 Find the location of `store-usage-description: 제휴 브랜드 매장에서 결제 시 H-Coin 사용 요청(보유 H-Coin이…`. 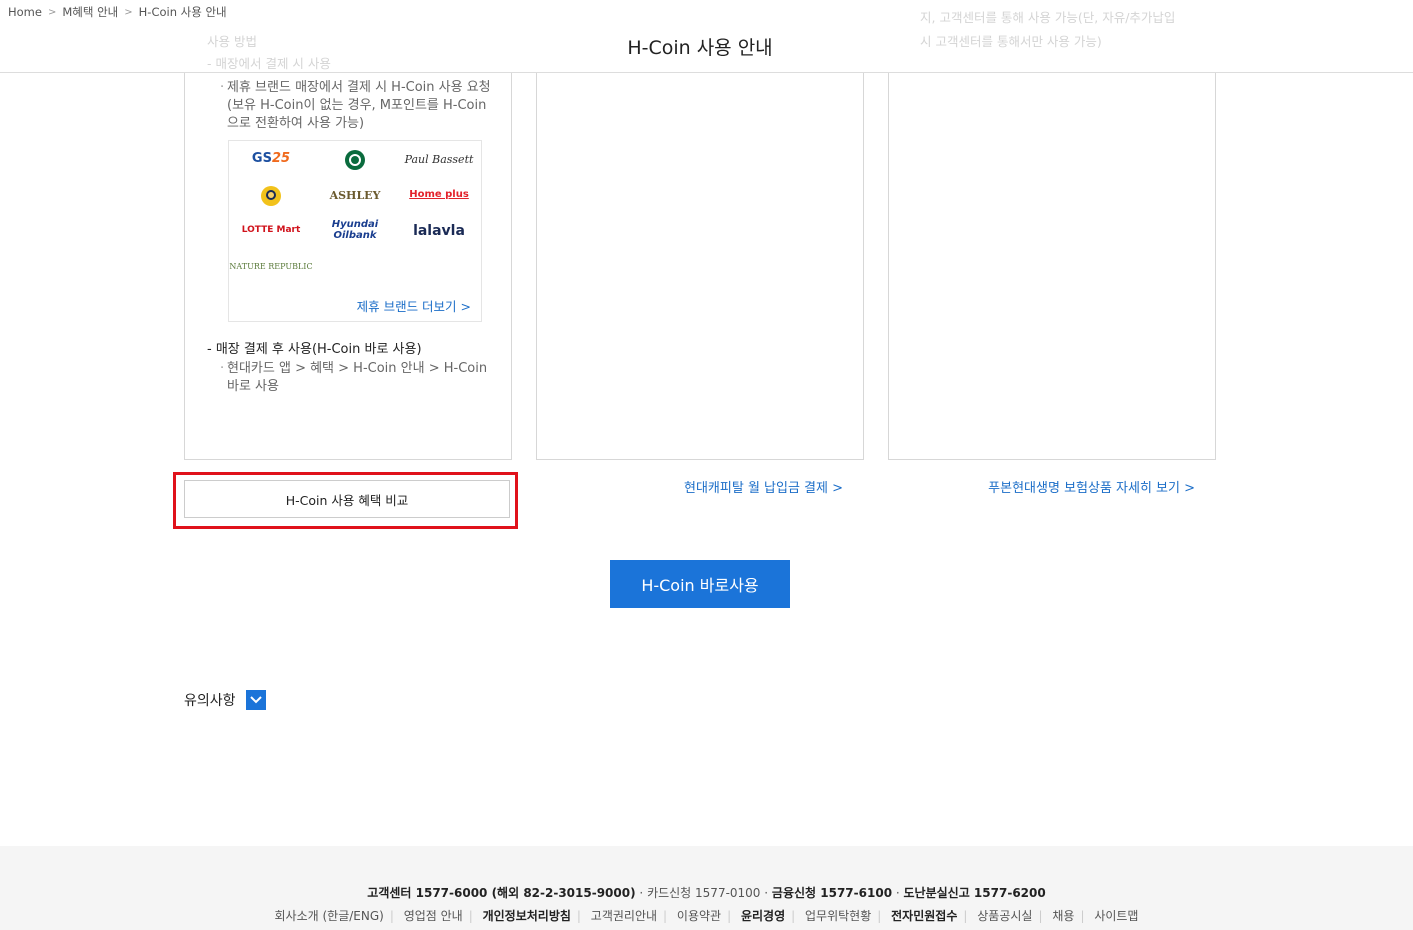

store-usage-description: 제휴 브랜드 매장에서 결제 시 H-Coin 사용 요청(보유 H-Coin이… is located at coordinates (356, 106).